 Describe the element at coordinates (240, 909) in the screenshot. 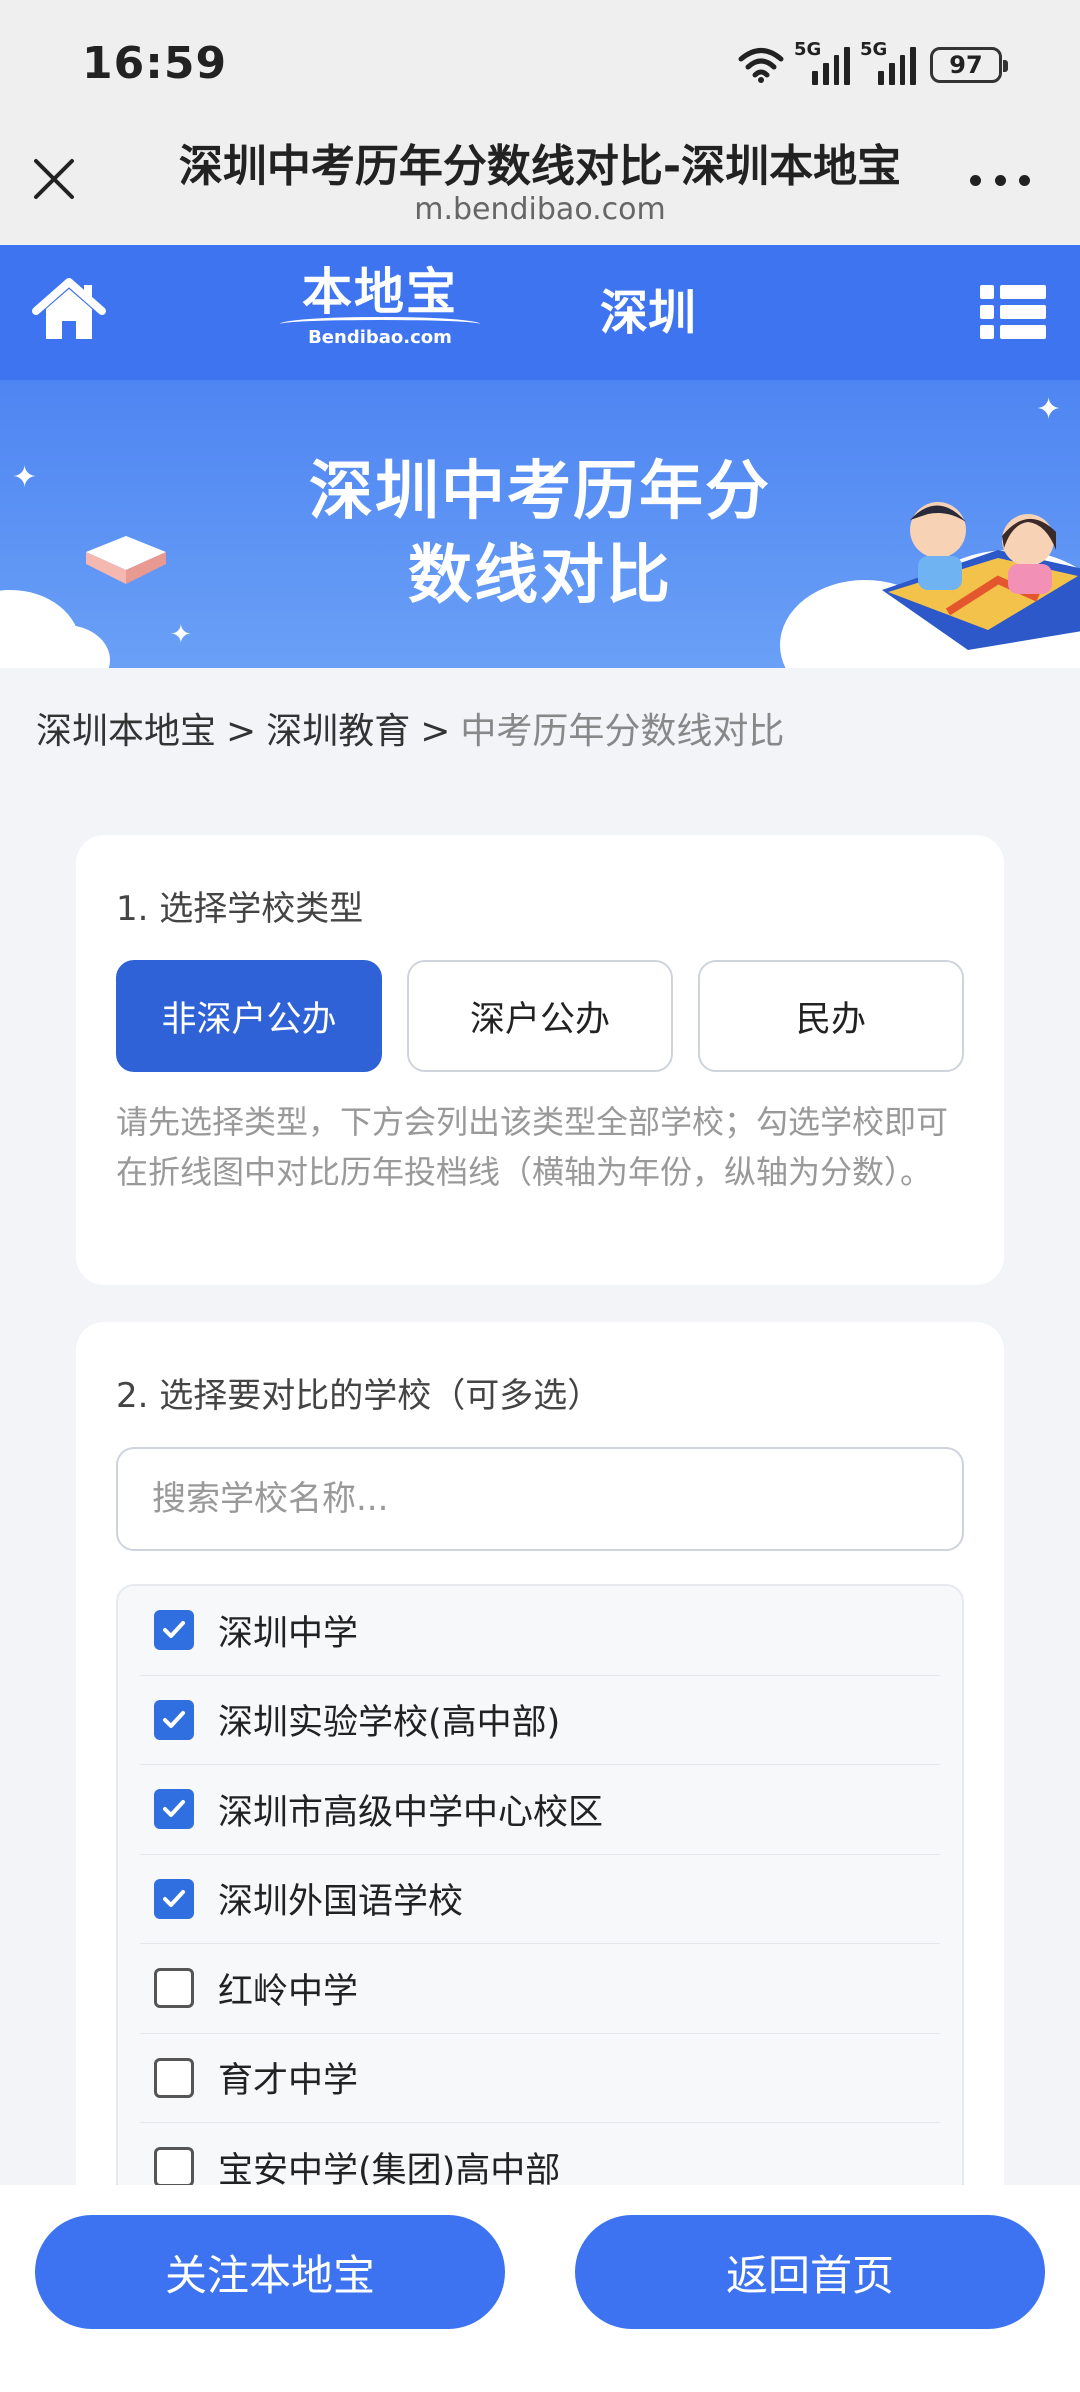

I see `school-type-title: 1. 选择学校类型` at that location.